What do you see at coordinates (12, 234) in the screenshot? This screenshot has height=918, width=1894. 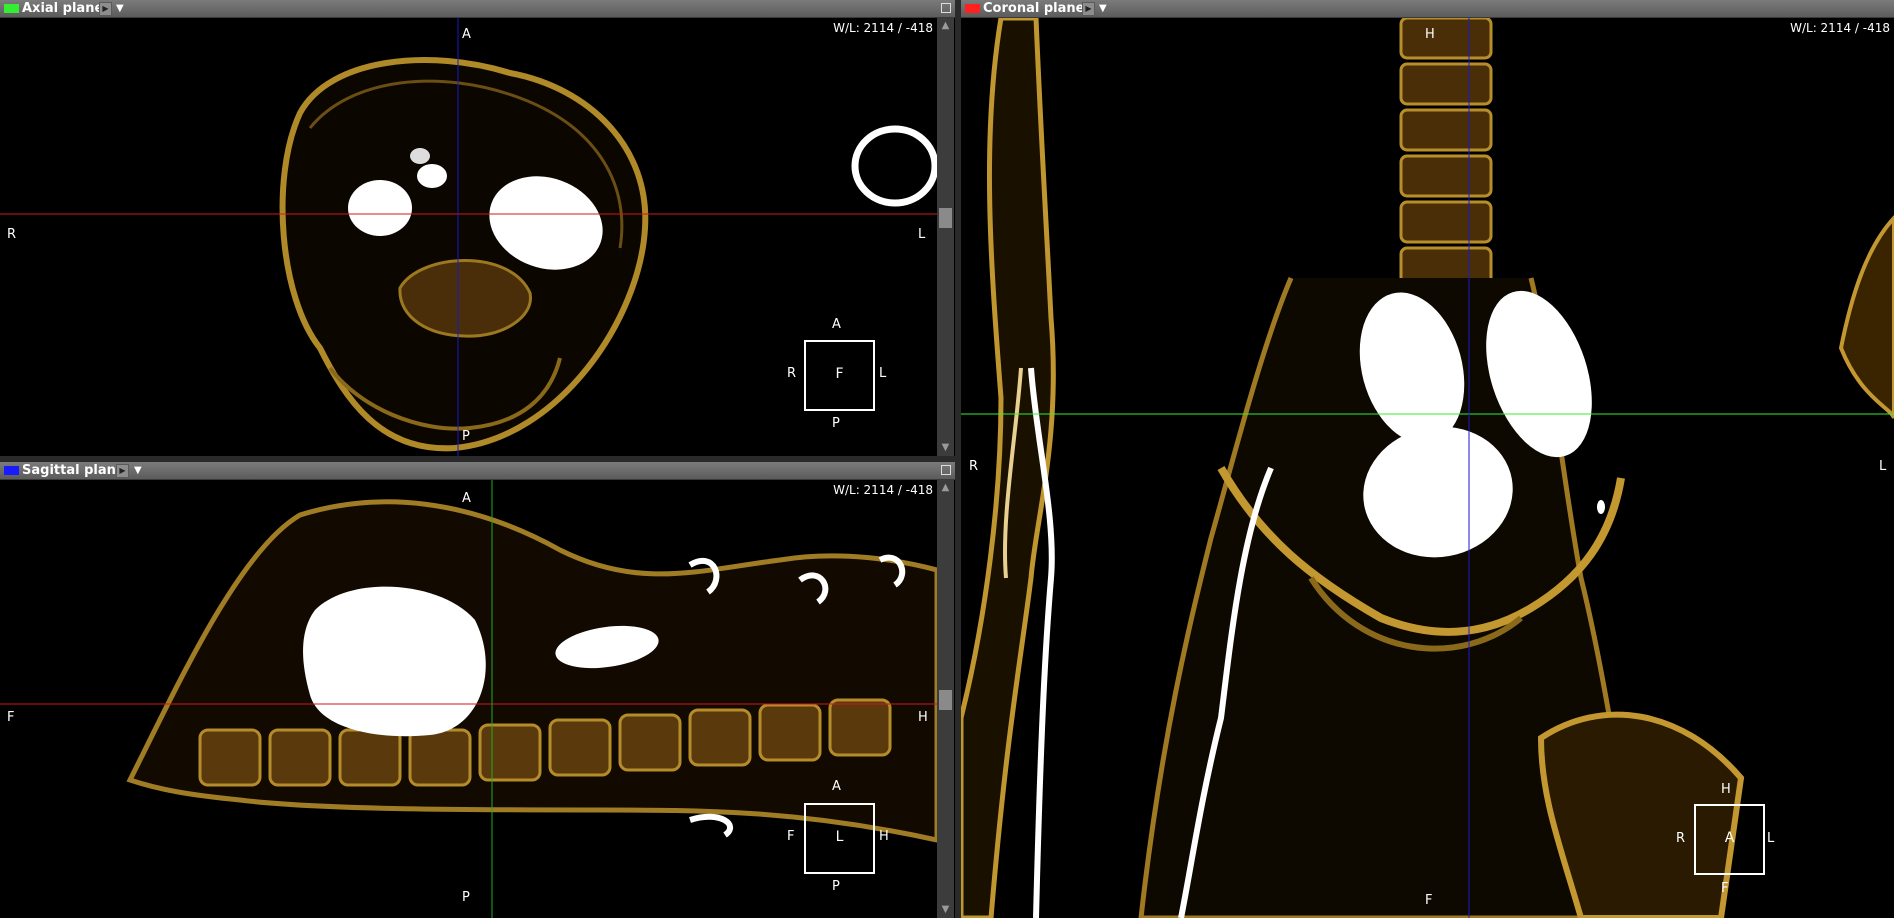 I see `axial-label-left: R` at bounding box center [12, 234].